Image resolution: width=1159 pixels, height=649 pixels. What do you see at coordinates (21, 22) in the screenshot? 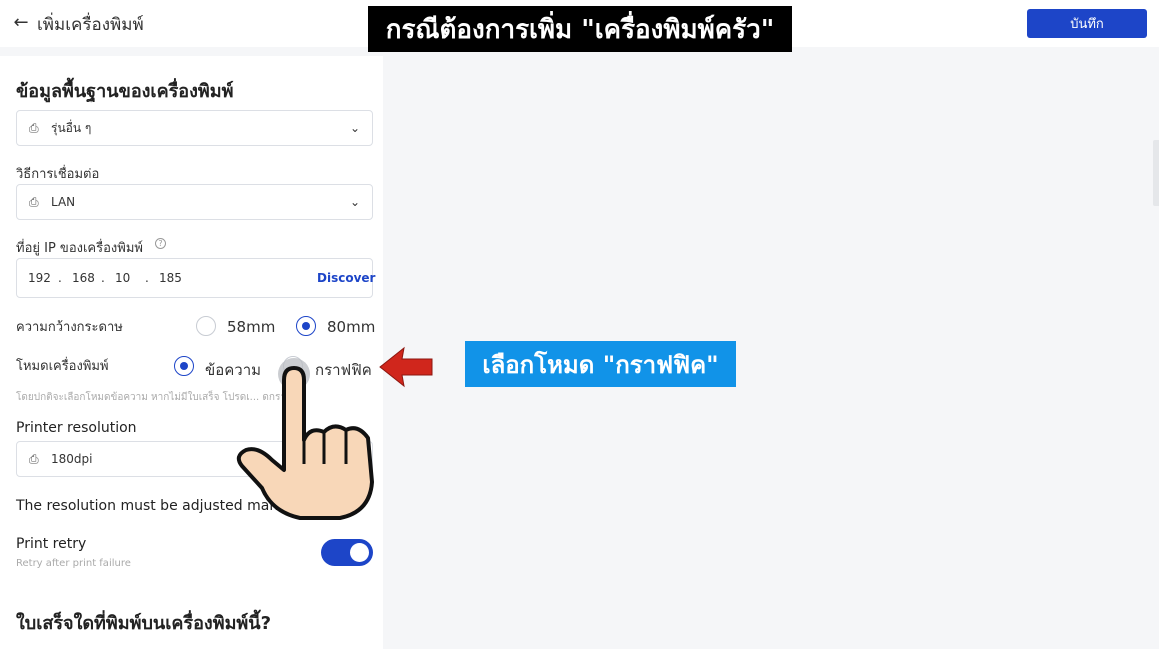
I see `back-arrow-icon: ←` at bounding box center [21, 22].